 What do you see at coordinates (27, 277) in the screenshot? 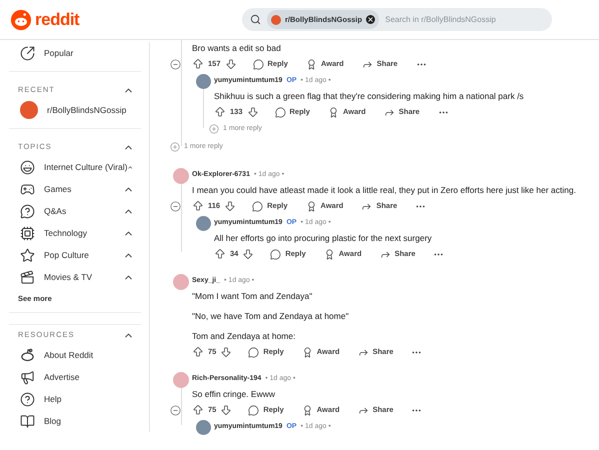
I see `clapperboard-icon` at bounding box center [27, 277].